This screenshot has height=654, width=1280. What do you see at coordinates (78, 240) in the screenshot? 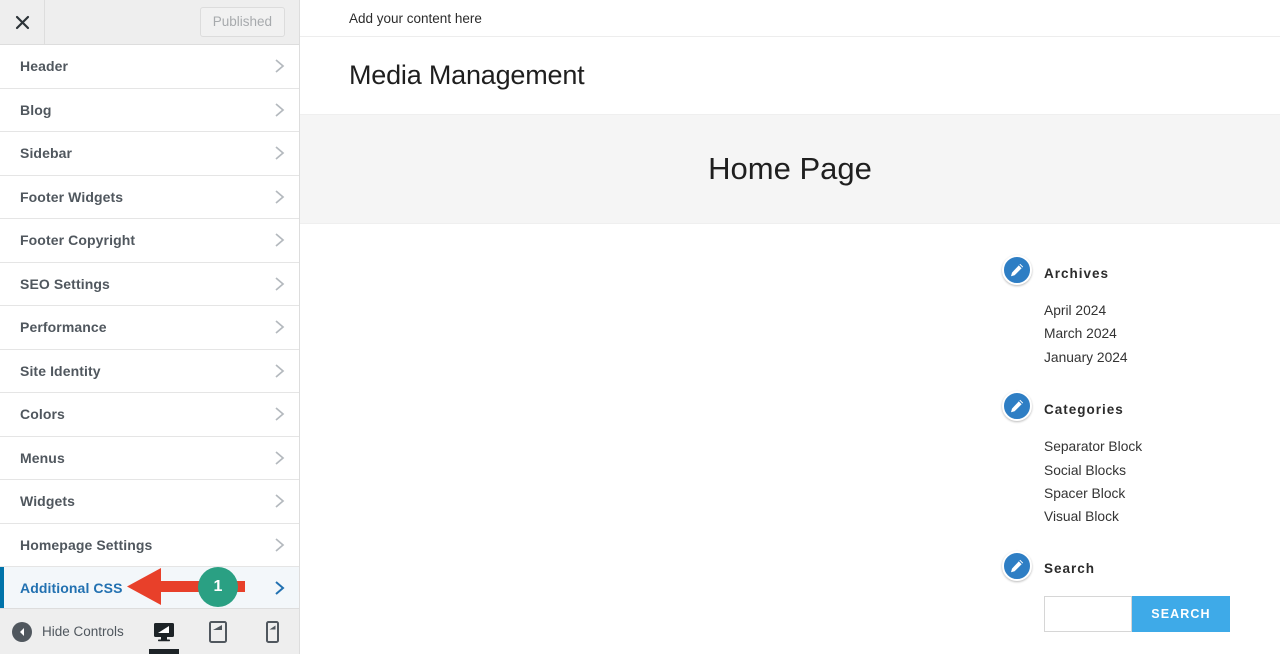
I see `sidebar-item-label: Footer Copyright` at bounding box center [78, 240].